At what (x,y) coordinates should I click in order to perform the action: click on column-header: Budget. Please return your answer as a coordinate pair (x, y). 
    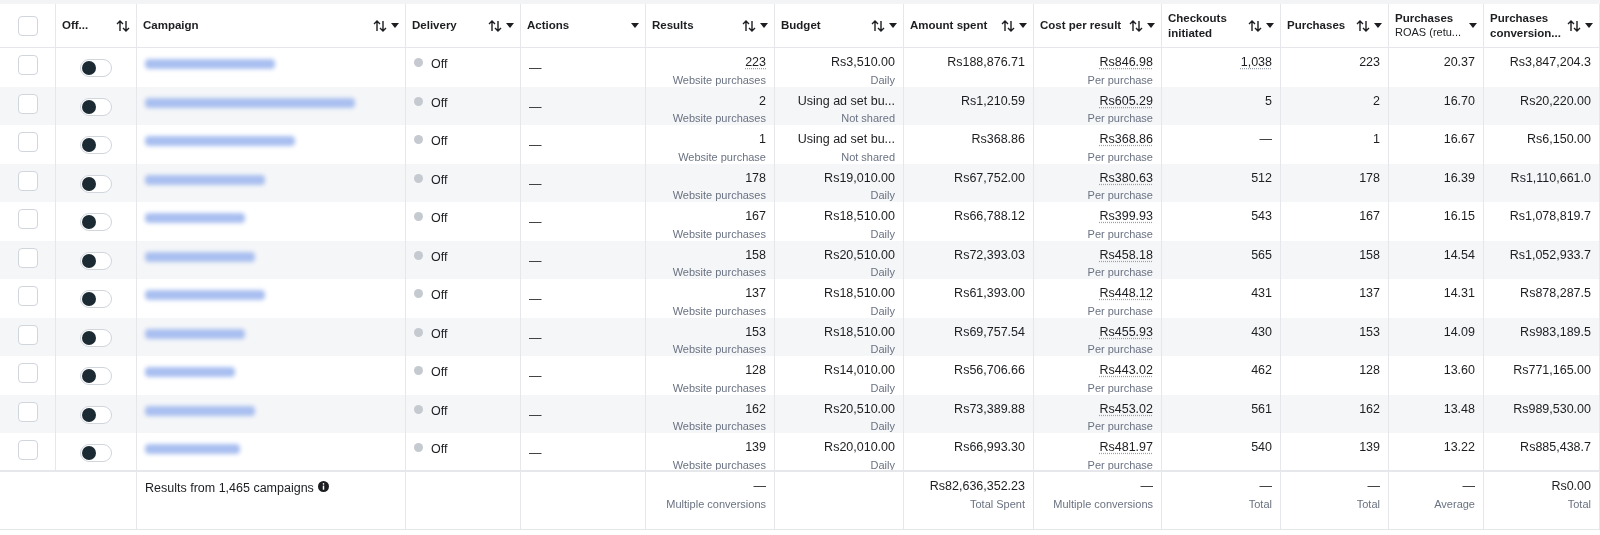
    Looking at the image, I should click on (824, 25).